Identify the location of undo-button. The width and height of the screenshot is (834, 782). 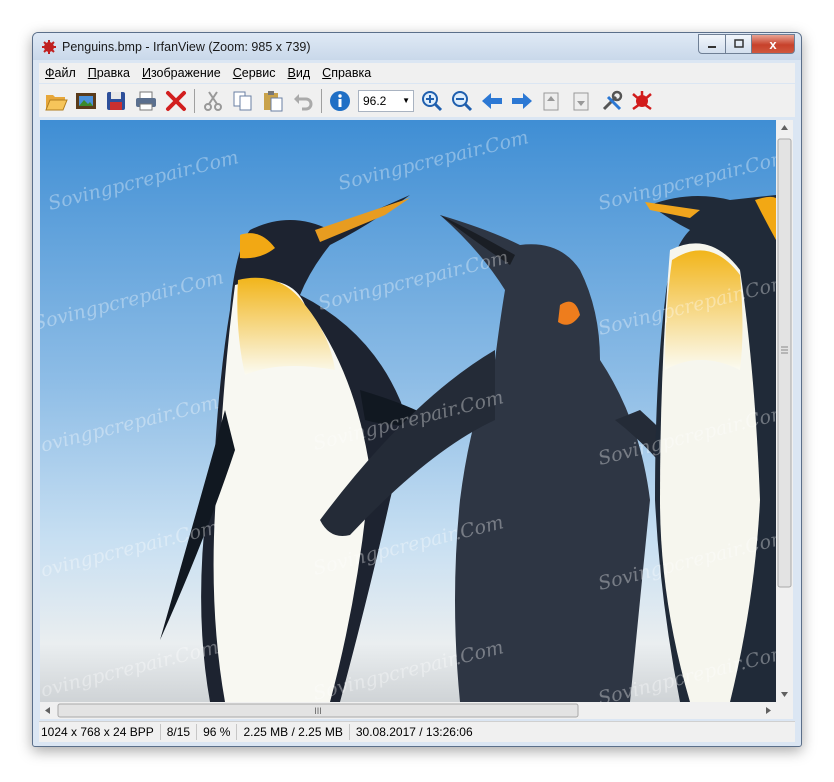
(303, 101).